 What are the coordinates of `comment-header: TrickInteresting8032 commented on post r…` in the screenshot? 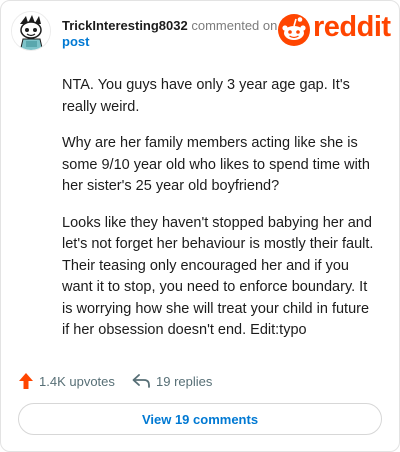 It's located at (201, 33).